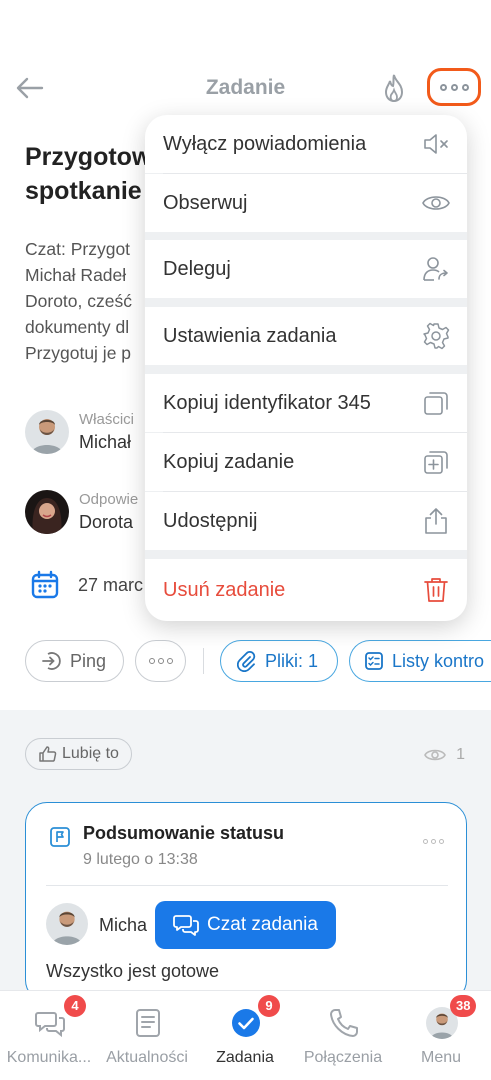  Describe the element at coordinates (133, 971) in the screenshot. I see `card-message: Wszystko jest gotowe` at that location.